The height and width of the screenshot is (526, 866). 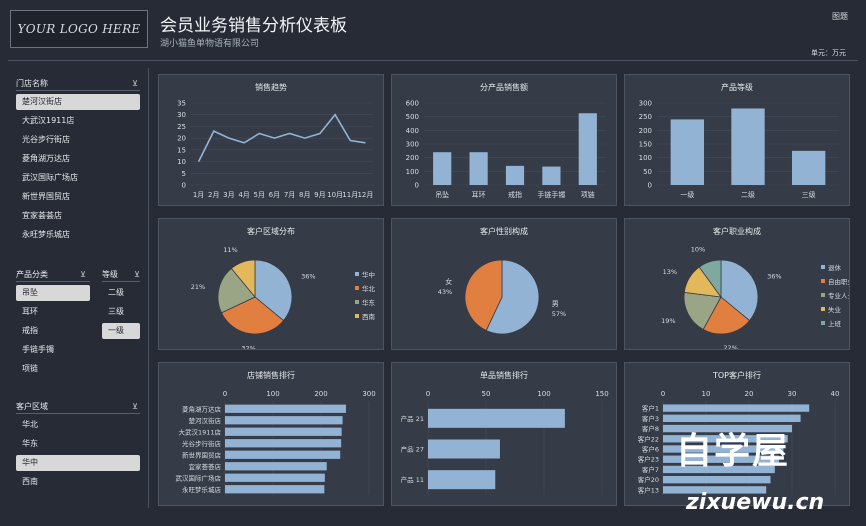 I want to click on y-tick-label: 产品 11, so click(x=412, y=479).